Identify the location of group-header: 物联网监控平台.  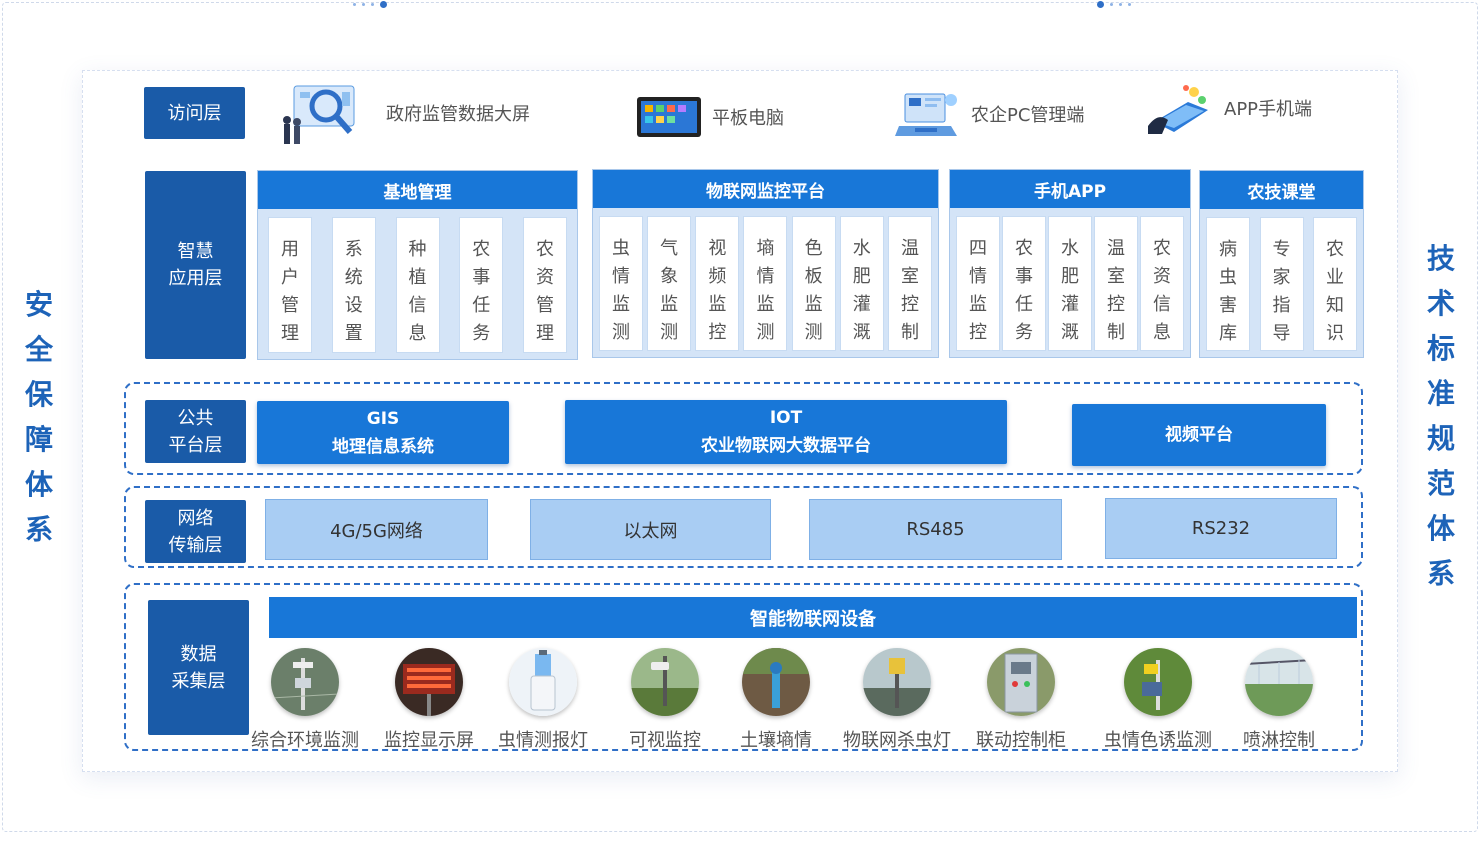
(765, 189).